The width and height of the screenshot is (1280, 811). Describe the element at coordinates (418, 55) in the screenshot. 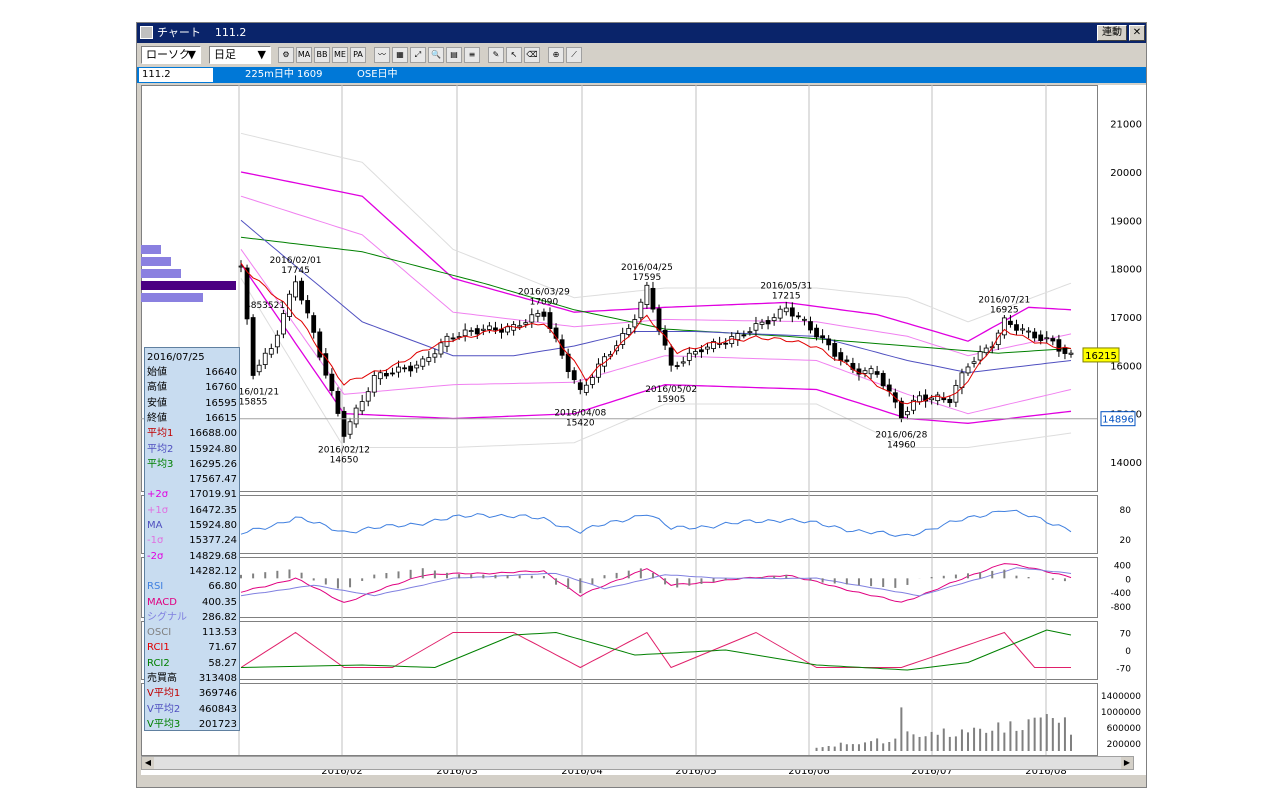

I see `zoom-icon: ⤢` at that location.